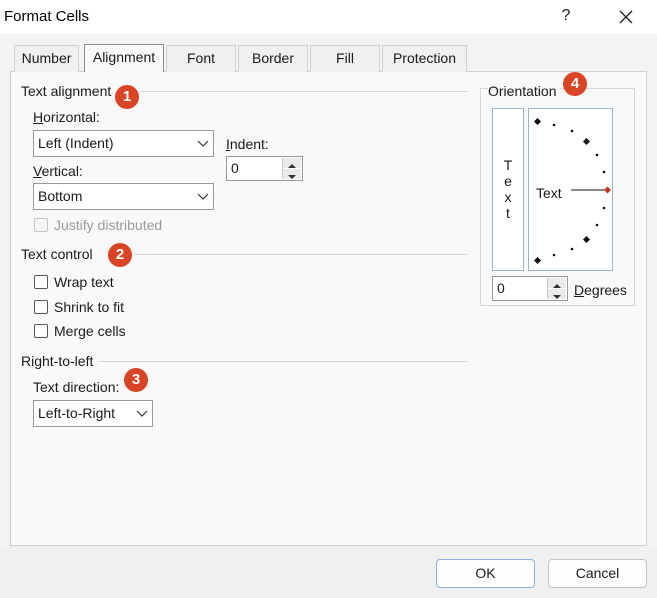  I want to click on tab-protection: Protection, so click(424, 58).